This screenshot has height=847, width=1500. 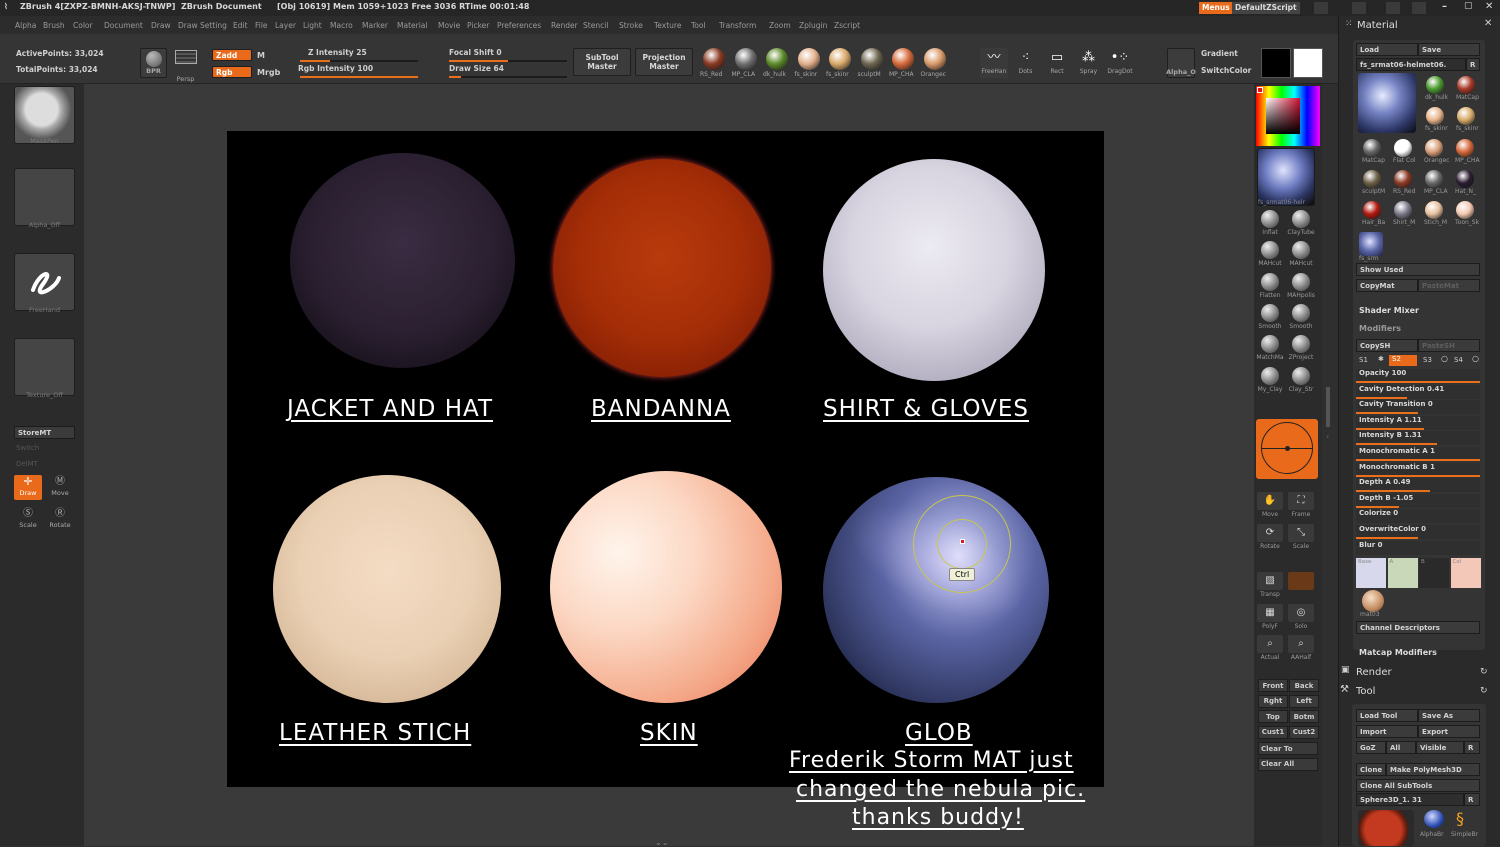 What do you see at coordinates (1488, 23) in the screenshot?
I see `close-panel-icon: ✕` at bounding box center [1488, 23].